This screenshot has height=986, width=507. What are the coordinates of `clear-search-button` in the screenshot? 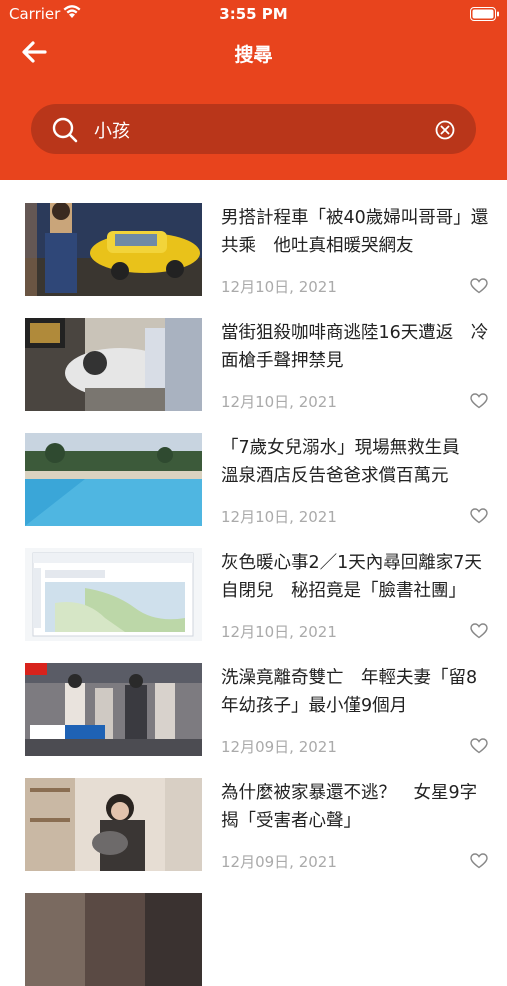 It's located at (445, 130).